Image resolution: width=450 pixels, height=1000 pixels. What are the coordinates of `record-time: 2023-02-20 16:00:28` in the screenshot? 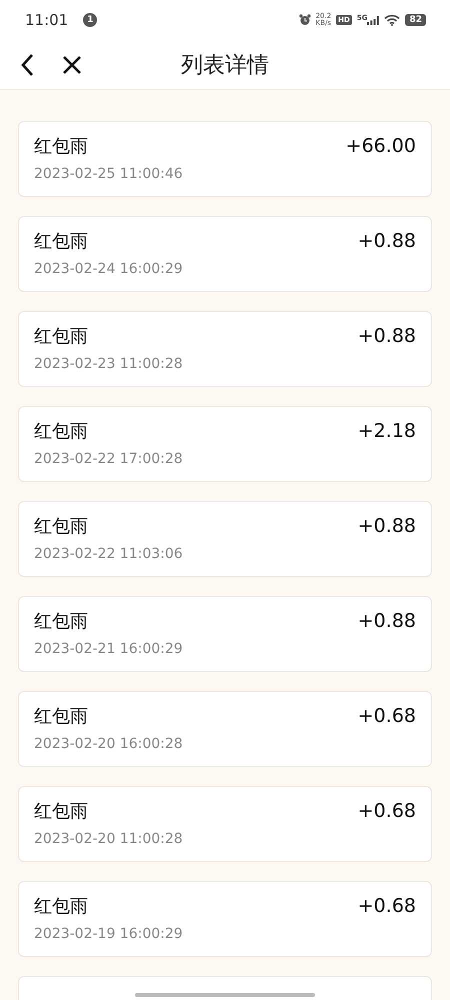 It's located at (109, 744).